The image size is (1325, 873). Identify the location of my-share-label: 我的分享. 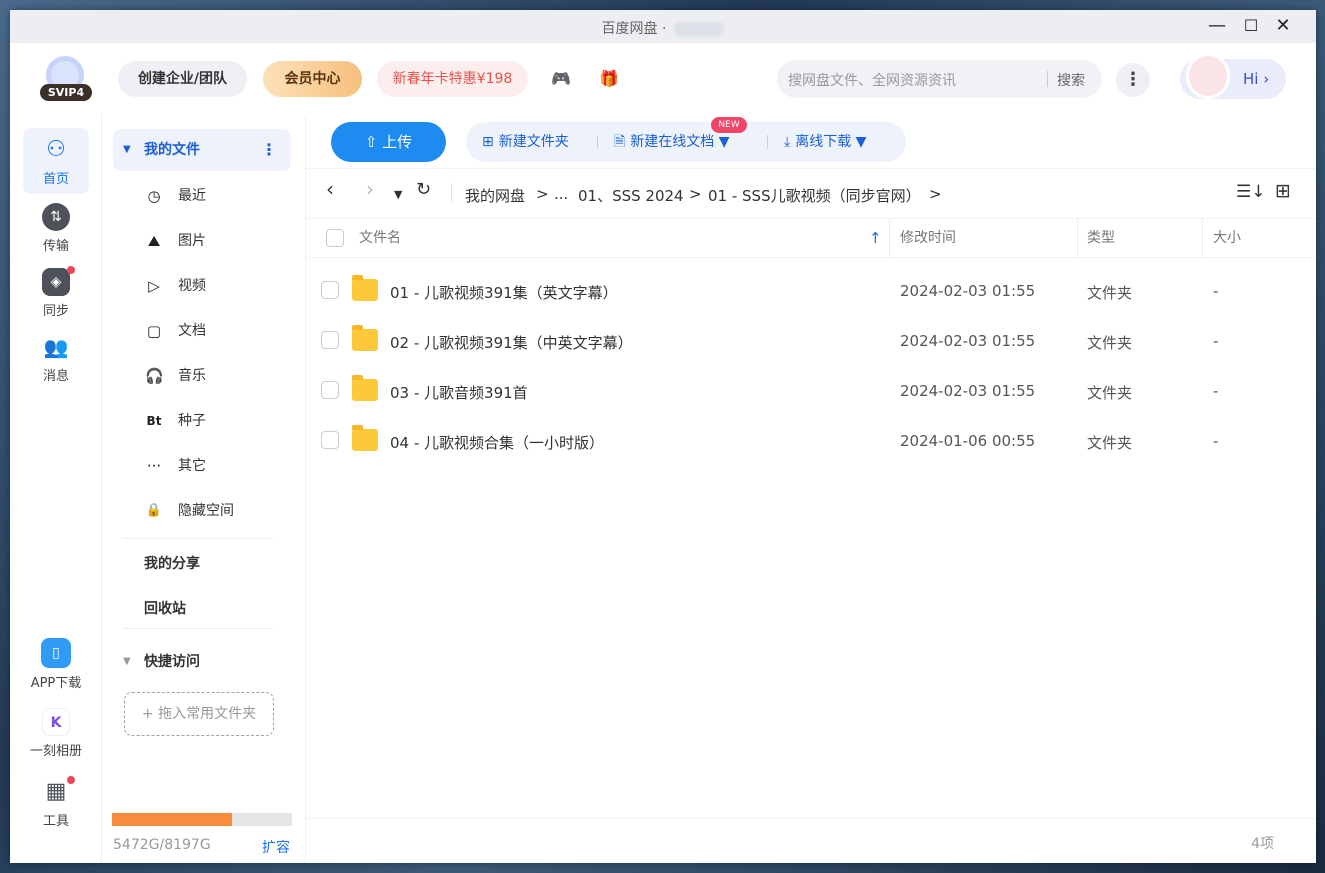
(172, 564).